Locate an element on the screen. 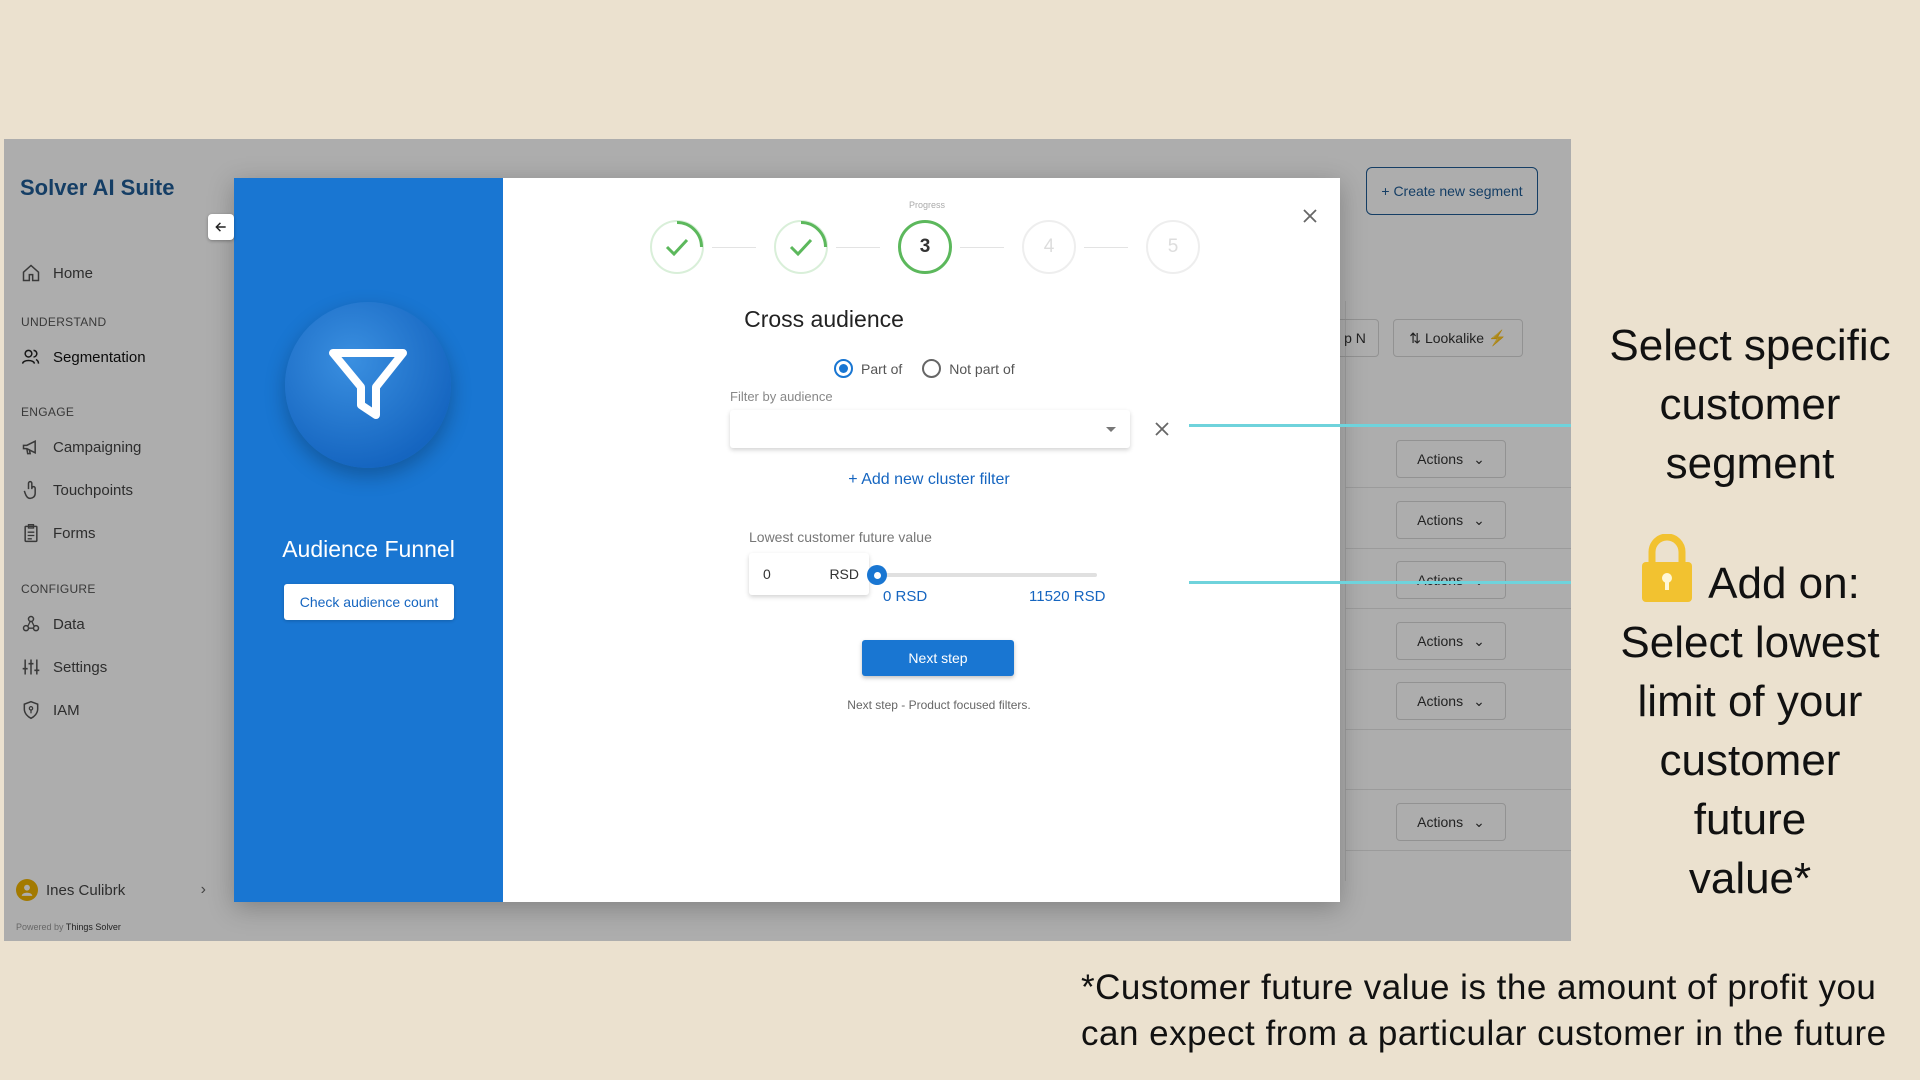  slider-min-label: 0 RSD is located at coordinates (905, 596).